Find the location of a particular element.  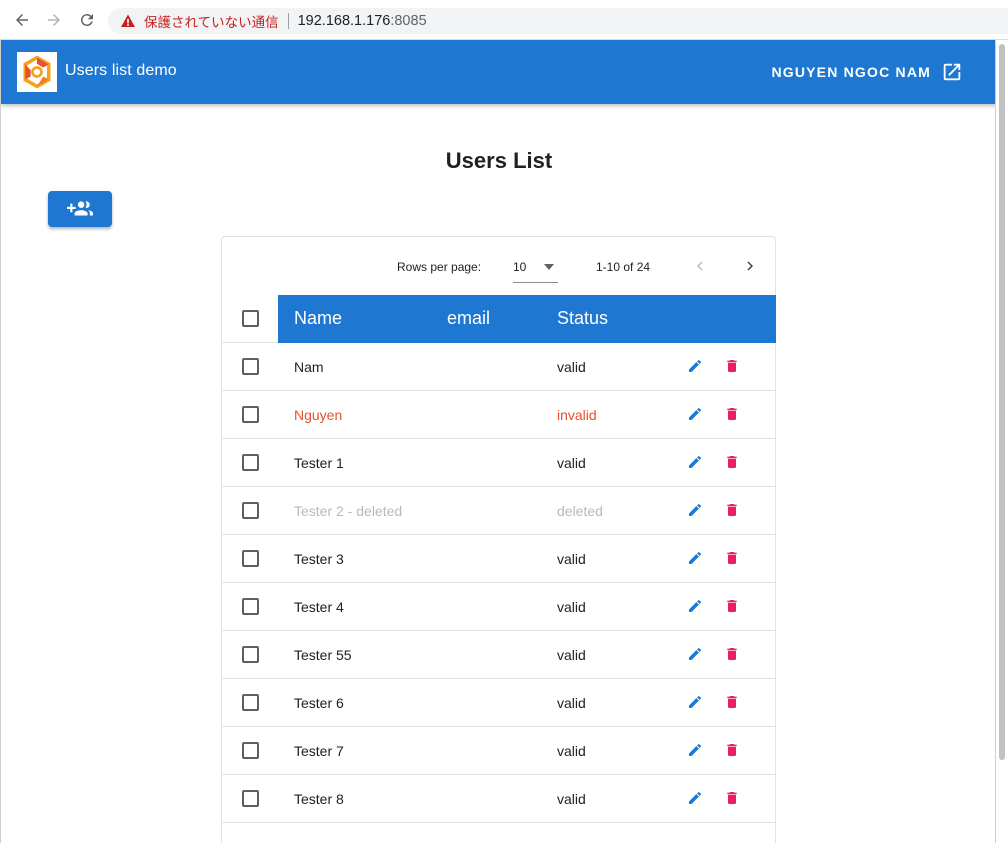

omnibox-divider is located at coordinates (288, 21).